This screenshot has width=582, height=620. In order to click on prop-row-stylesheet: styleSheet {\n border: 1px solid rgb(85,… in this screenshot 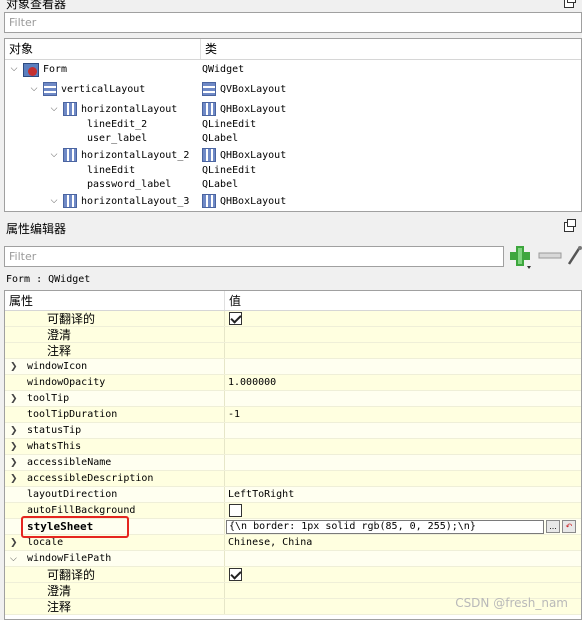, I will do `click(293, 527)`.